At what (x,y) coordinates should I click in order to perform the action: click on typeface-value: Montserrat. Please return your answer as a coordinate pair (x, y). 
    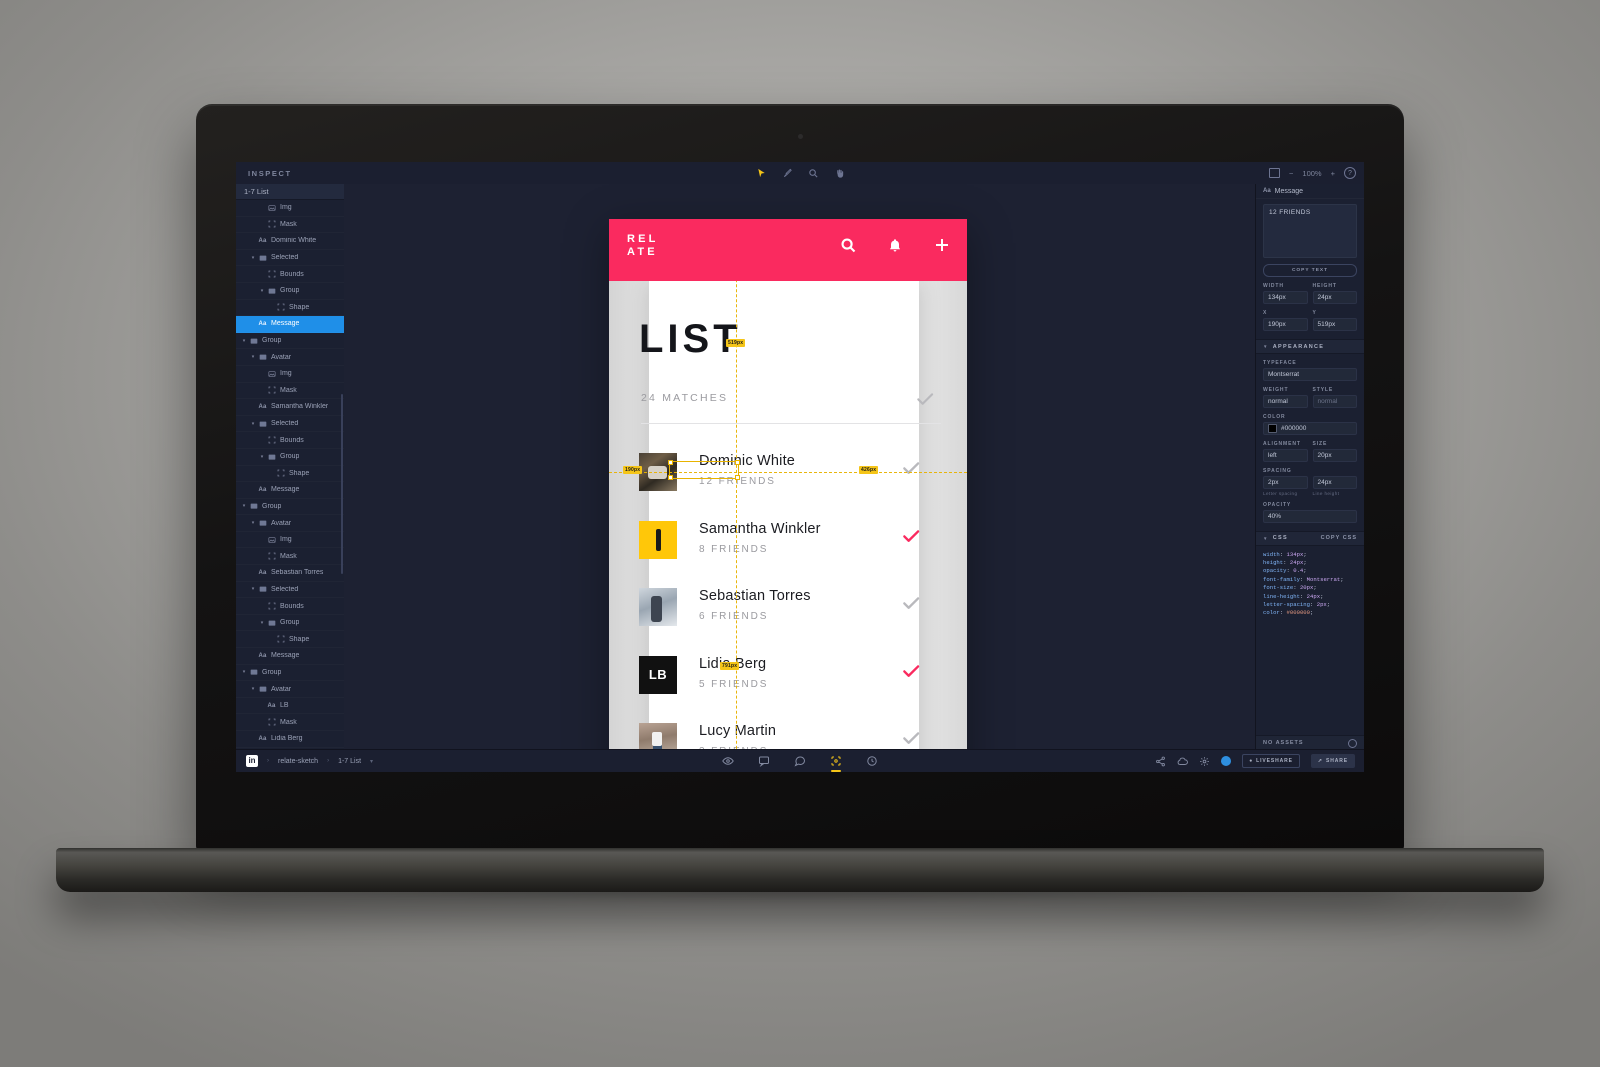
    Looking at the image, I should click on (1310, 374).